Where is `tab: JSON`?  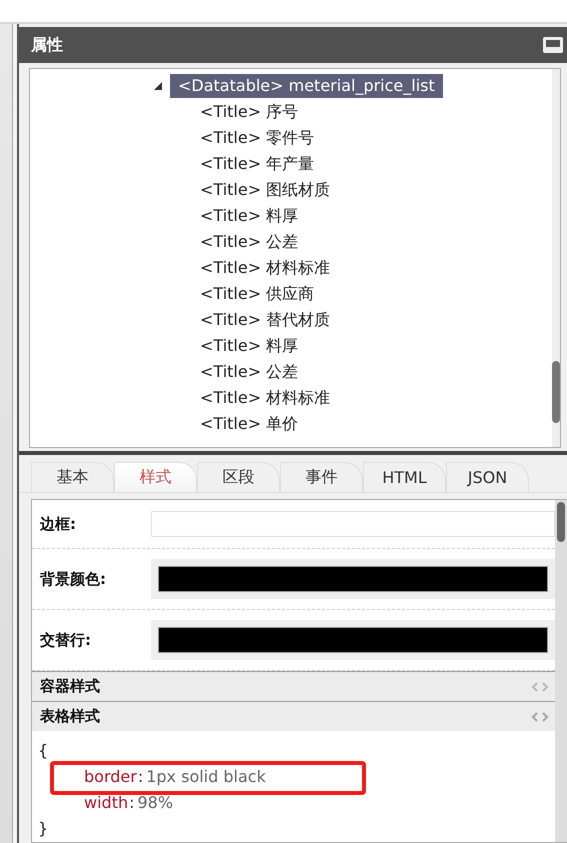
tab: JSON is located at coordinates (487, 477).